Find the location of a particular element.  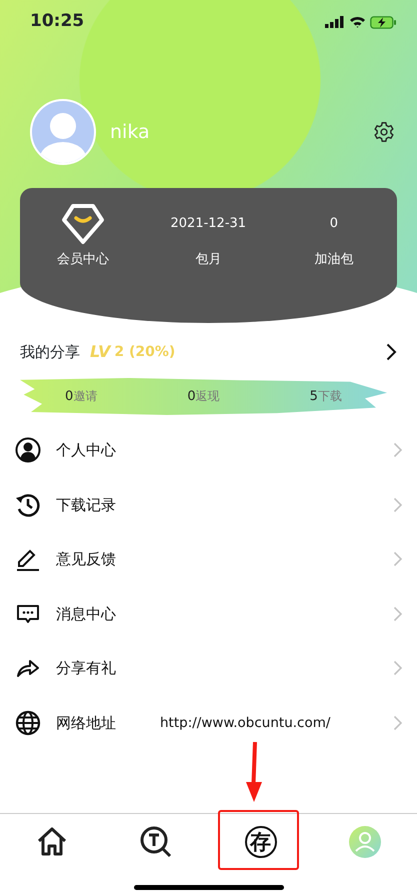

membership-label: 包月 is located at coordinates (208, 260).